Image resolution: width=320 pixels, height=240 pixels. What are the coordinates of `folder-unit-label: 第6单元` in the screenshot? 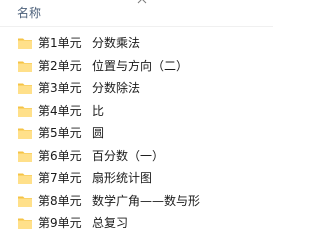 It's located at (60, 155).